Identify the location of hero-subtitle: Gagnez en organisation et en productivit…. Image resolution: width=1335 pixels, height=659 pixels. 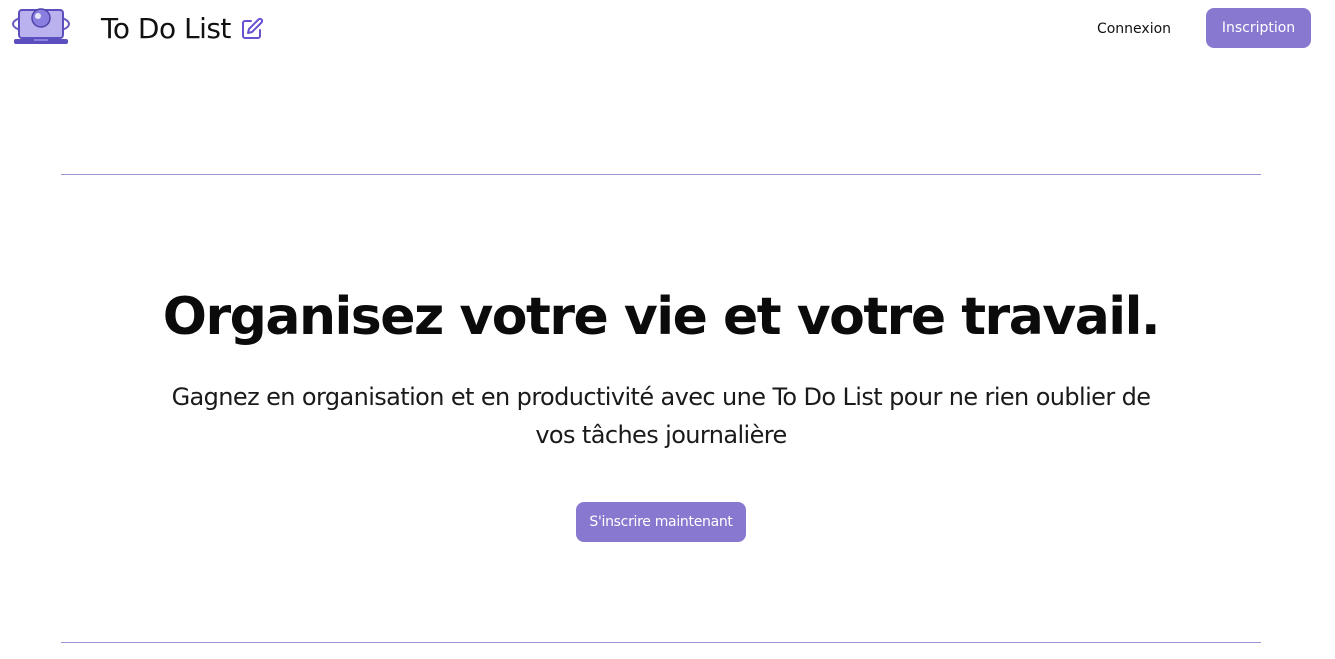
(661, 416).